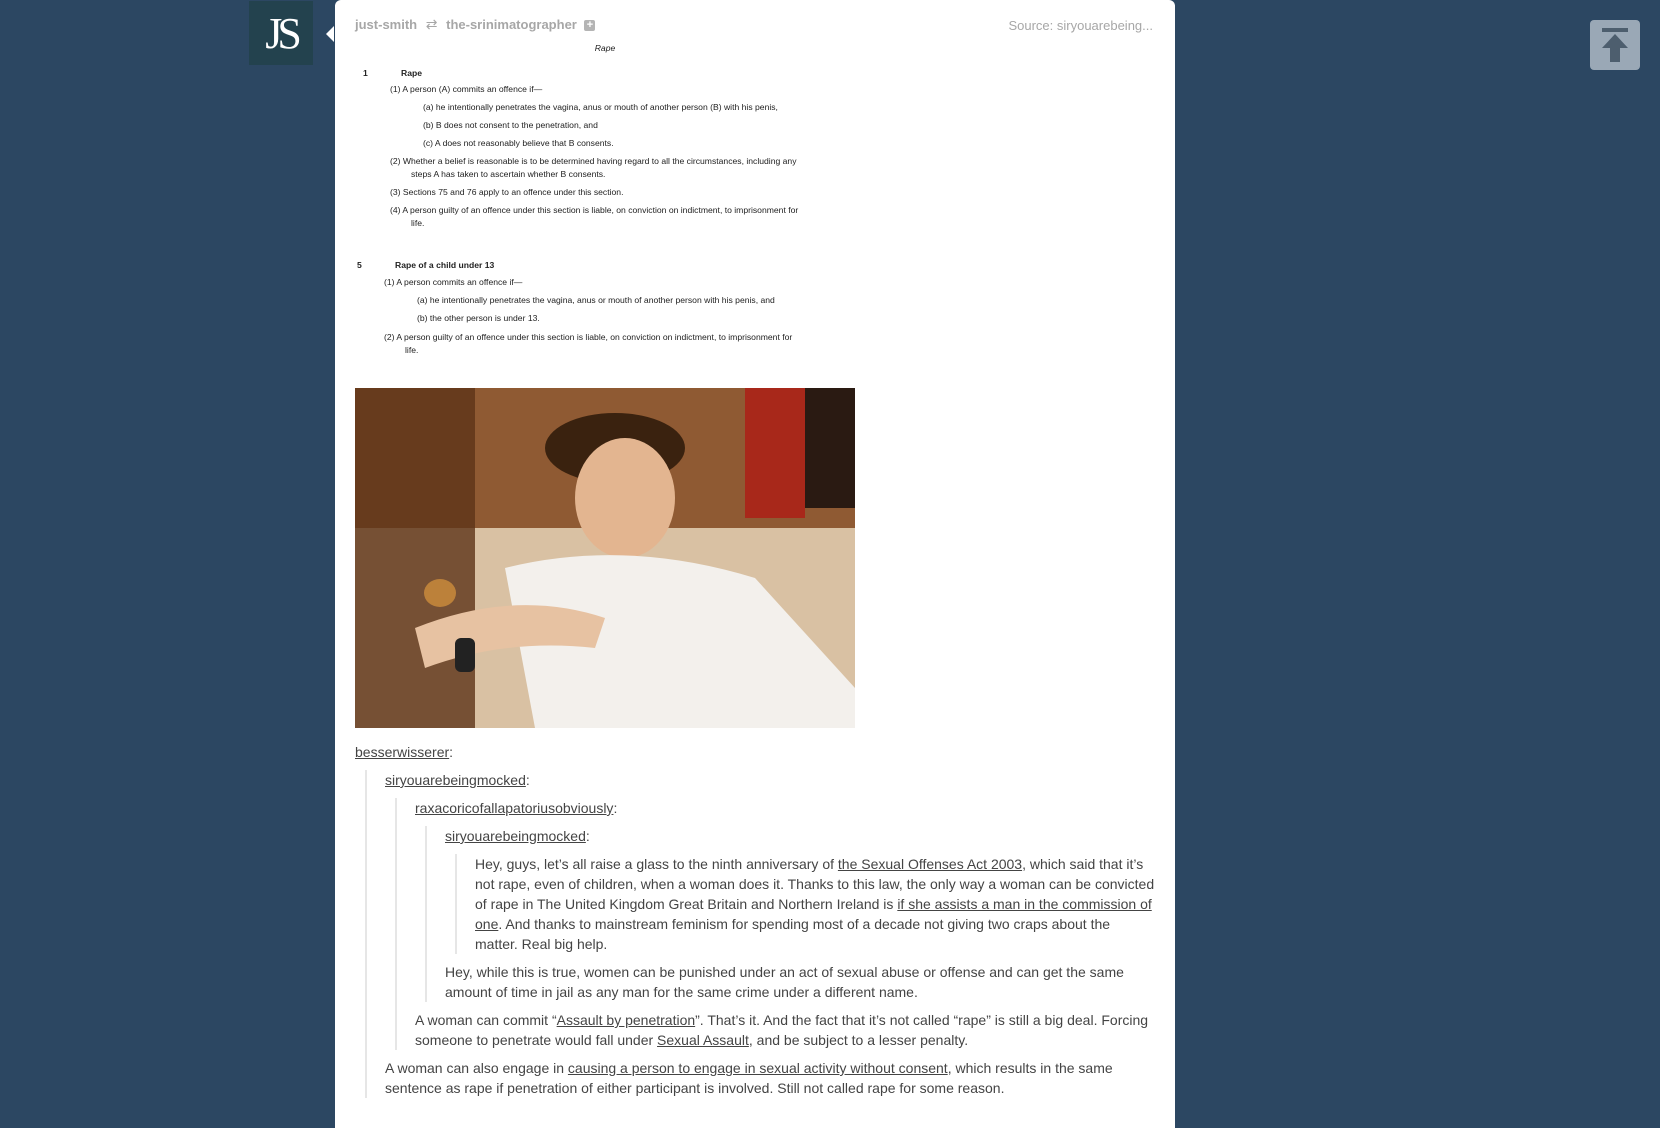 This screenshot has height=1128, width=1660. I want to click on doc-section-heading: Rape, so click(412, 73).